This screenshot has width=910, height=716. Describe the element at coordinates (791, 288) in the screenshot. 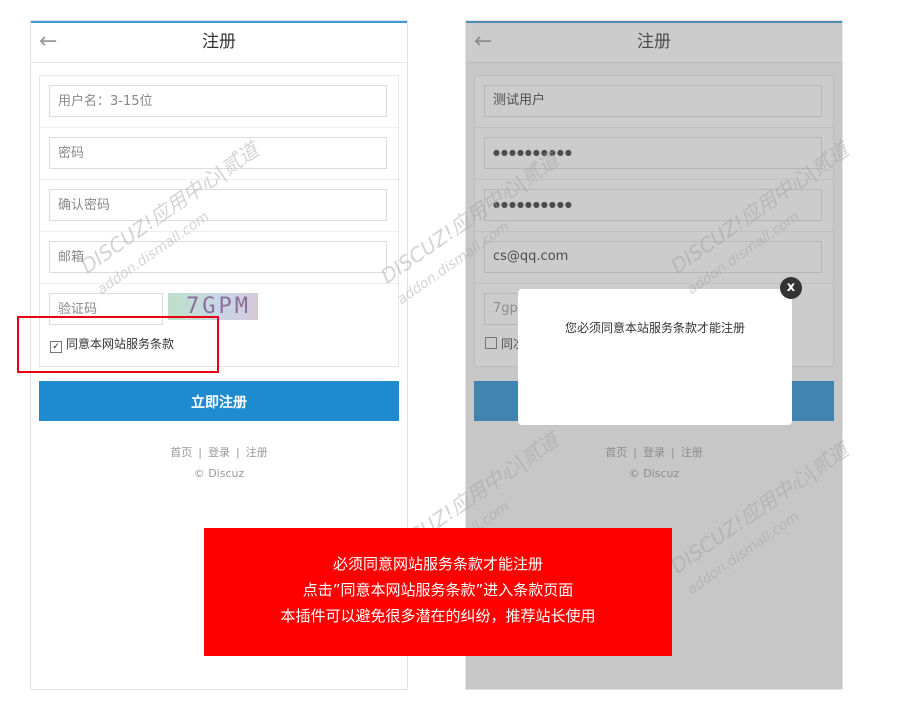

I see `close-icon: x` at that location.